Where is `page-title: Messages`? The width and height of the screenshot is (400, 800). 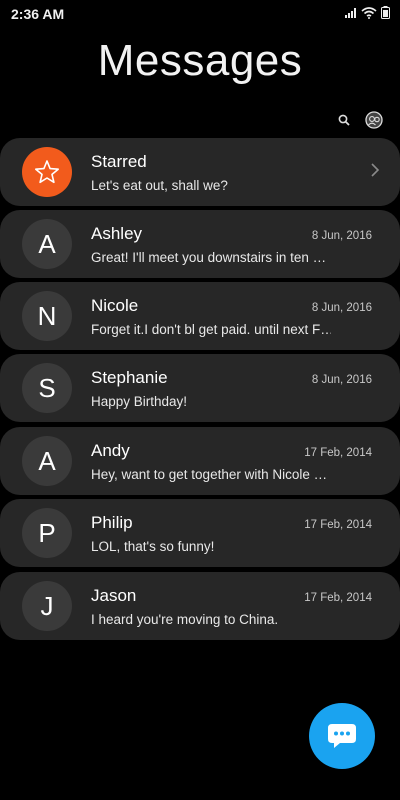 page-title: Messages is located at coordinates (200, 60).